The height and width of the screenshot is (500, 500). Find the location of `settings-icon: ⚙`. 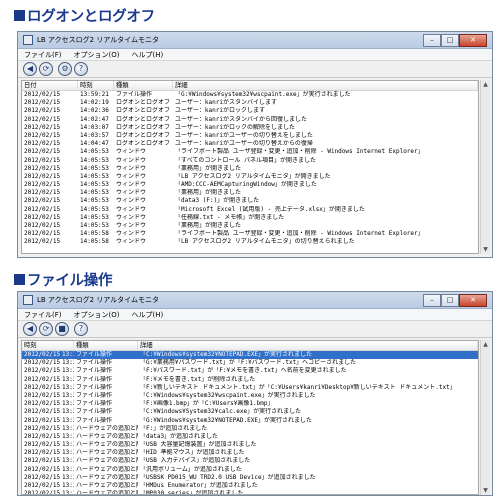

settings-icon: ⚙ is located at coordinates (65, 69).